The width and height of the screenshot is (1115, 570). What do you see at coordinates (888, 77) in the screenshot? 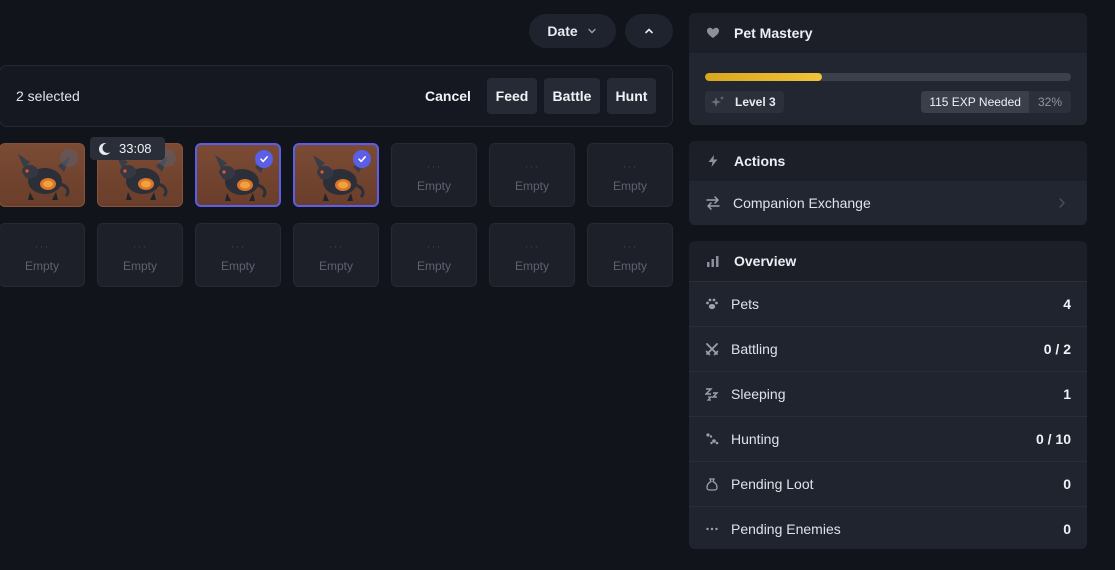
I see `mastery-progress-bar` at bounding box center [888, 77].